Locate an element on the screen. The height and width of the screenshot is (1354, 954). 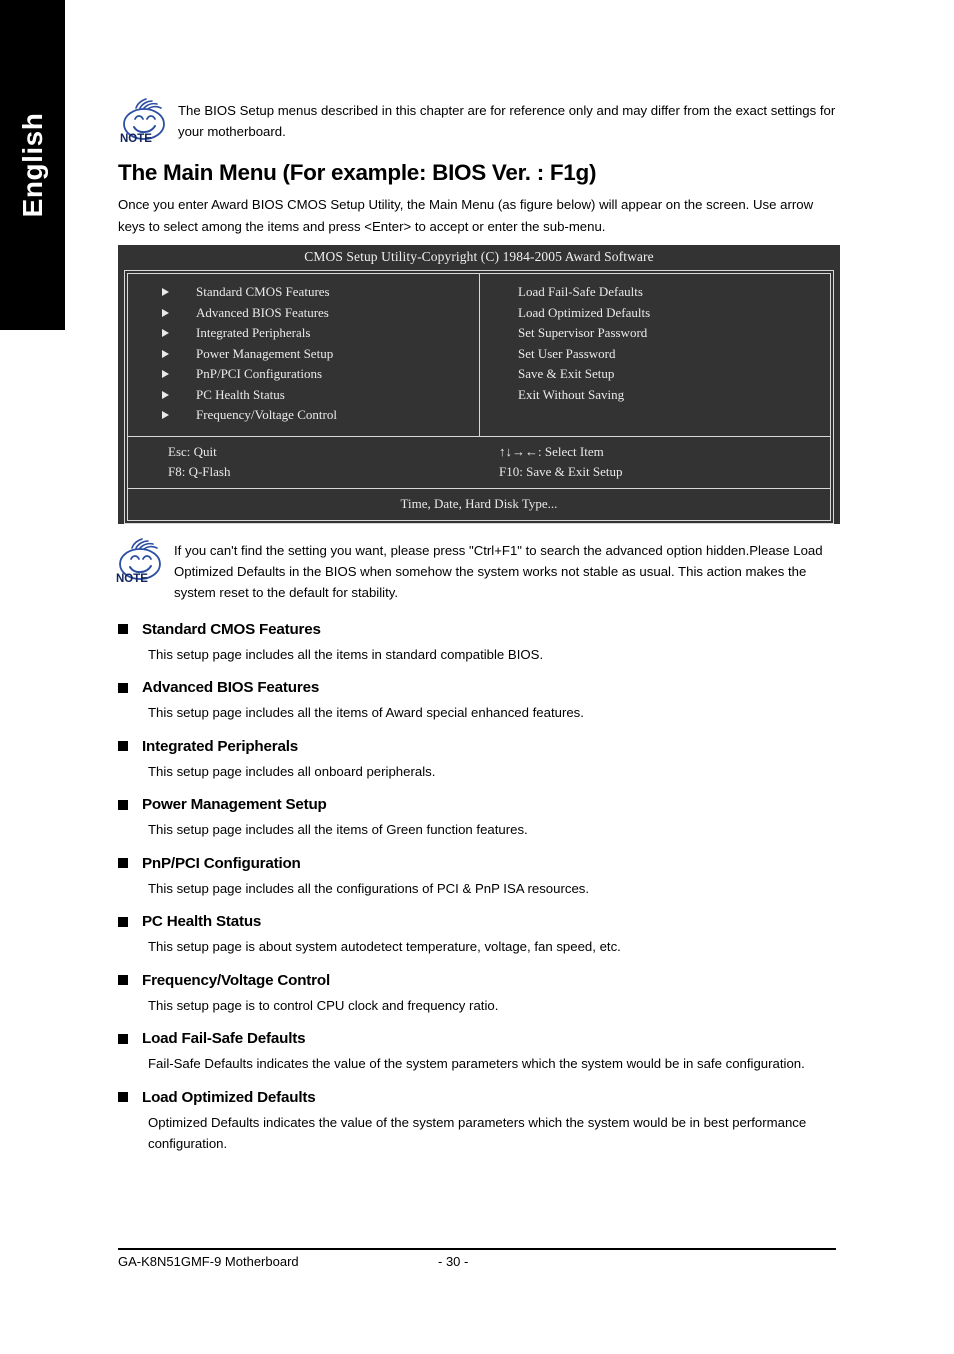
bios-menu-item: Advanced BIOS Features is located at coordinates (303, 313).